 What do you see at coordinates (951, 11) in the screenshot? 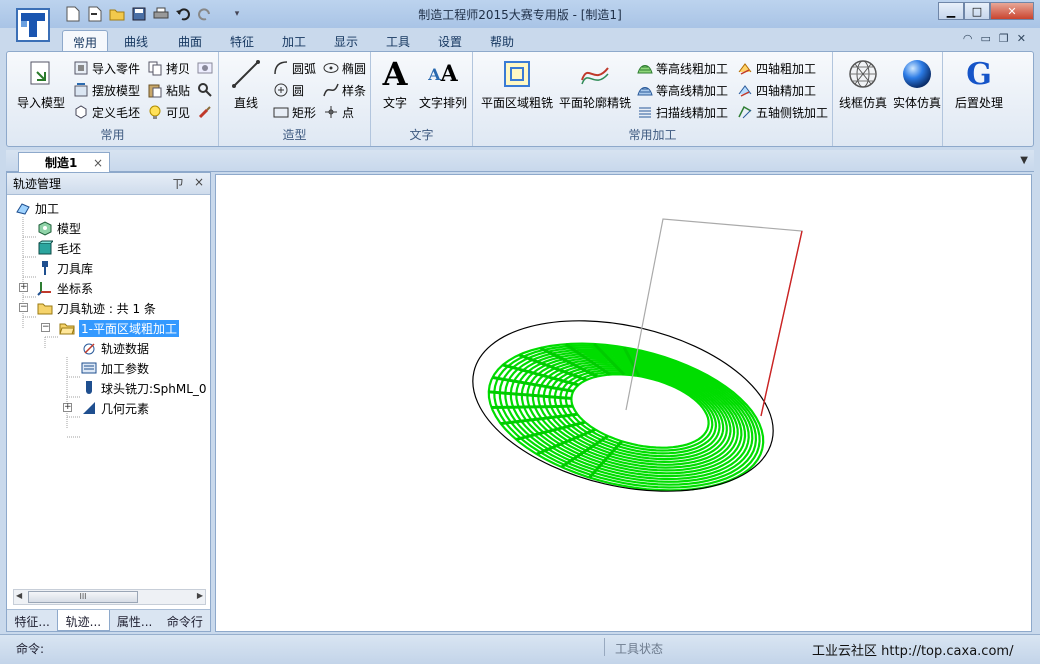
I see `minimize-button: ▁` at bounding box center [951, 11].